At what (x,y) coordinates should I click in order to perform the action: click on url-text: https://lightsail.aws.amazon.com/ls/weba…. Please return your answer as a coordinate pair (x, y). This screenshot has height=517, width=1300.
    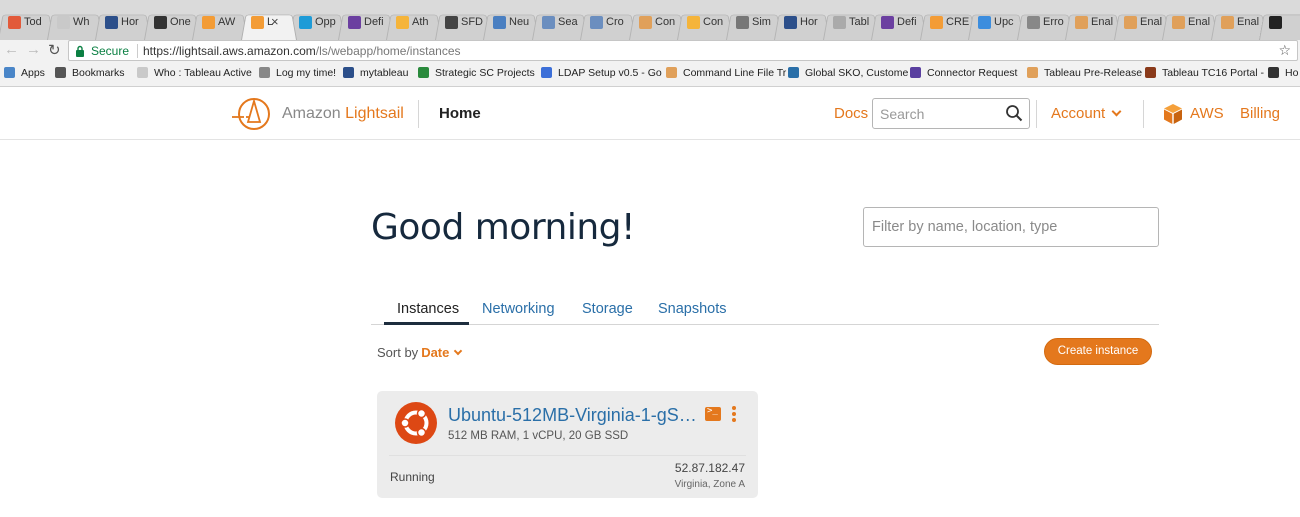
    Looking at the image, I should click on (302, 51).